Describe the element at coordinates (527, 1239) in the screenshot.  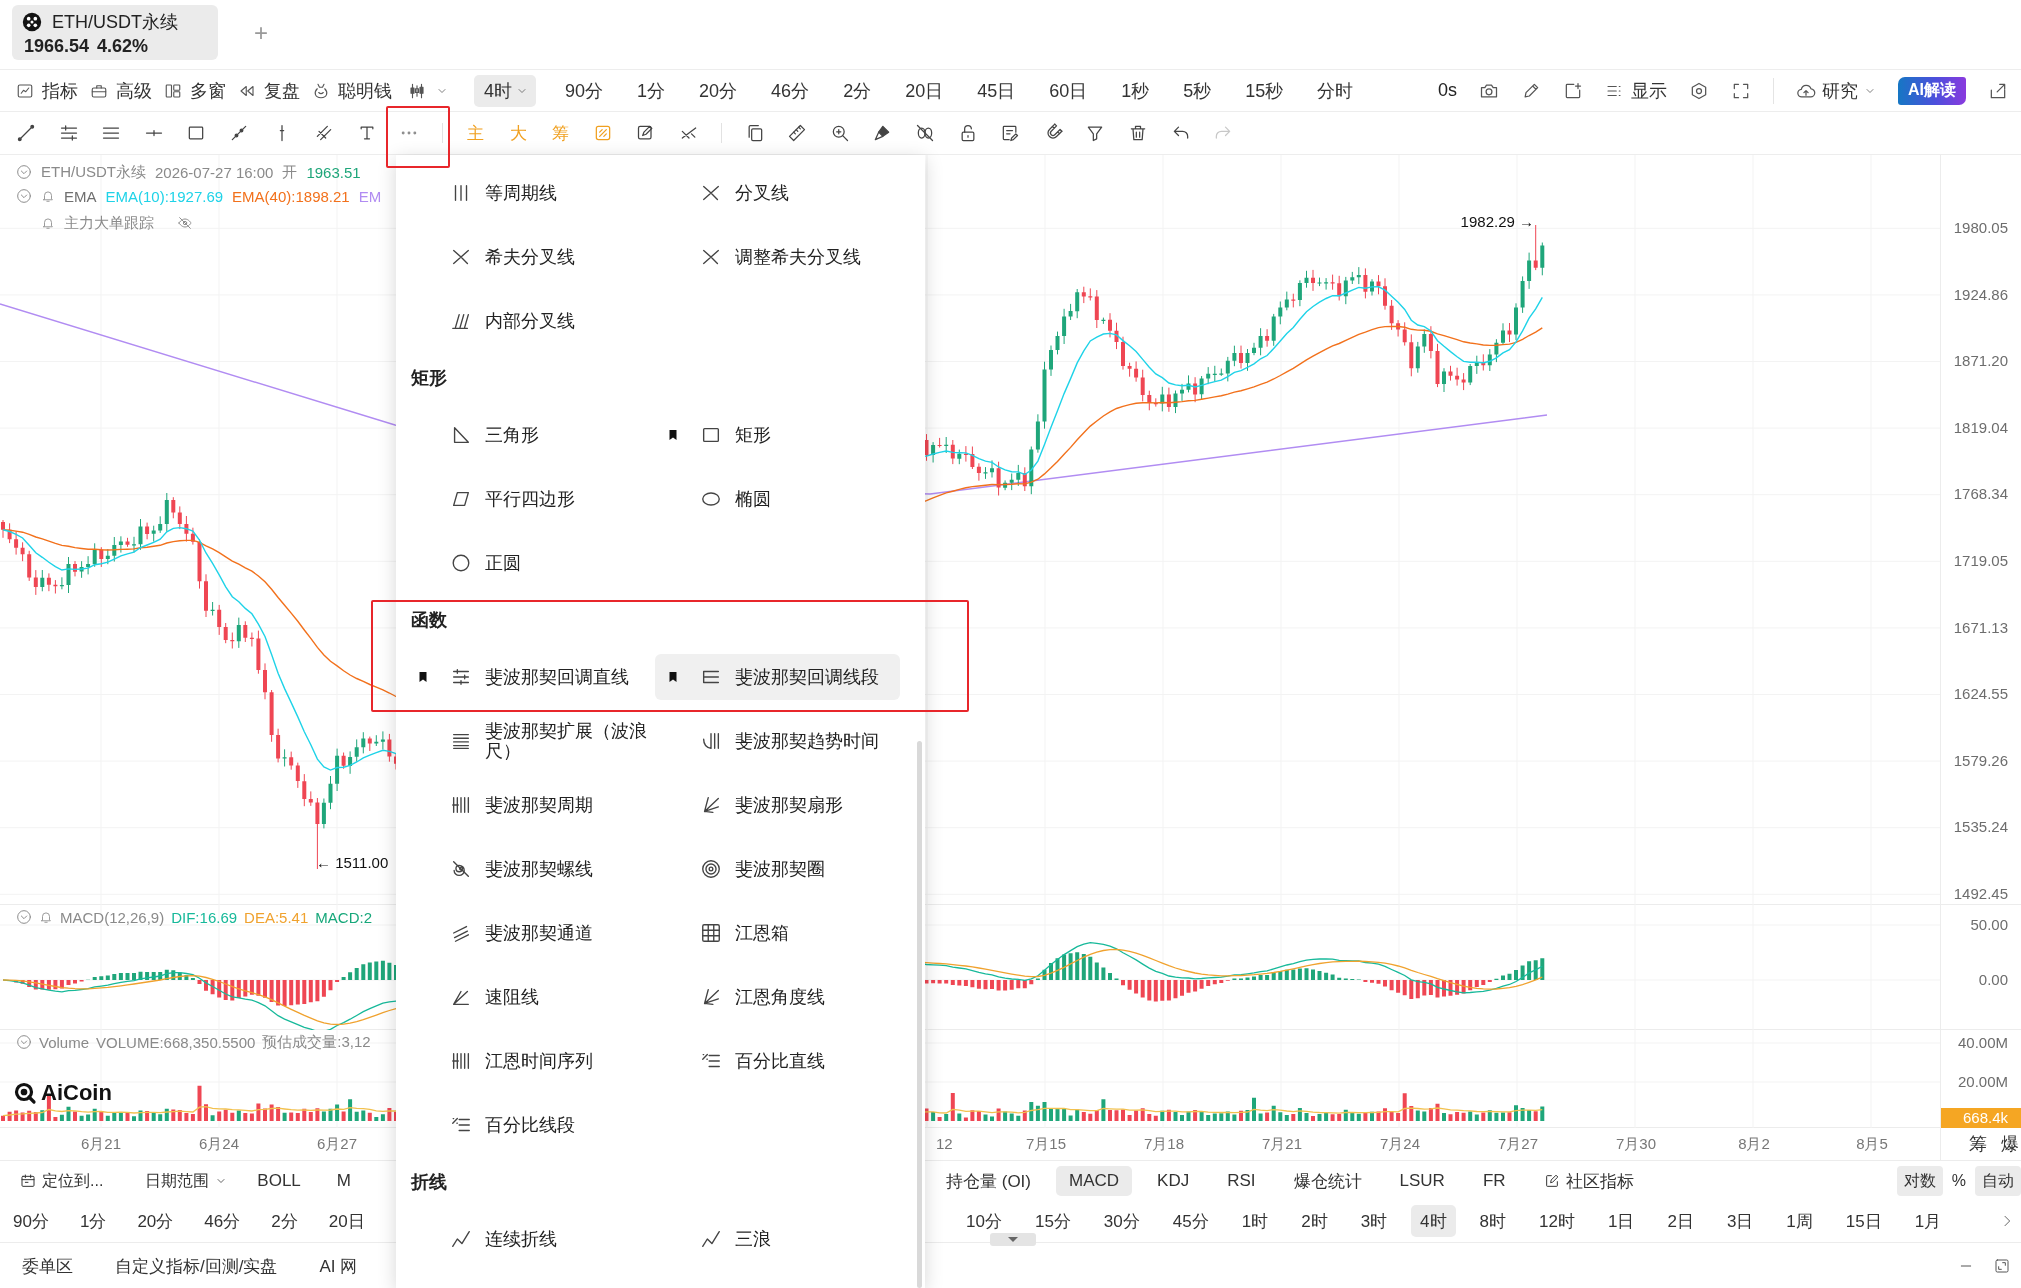
I see `tool-menu-item: 连续折线` at that location.